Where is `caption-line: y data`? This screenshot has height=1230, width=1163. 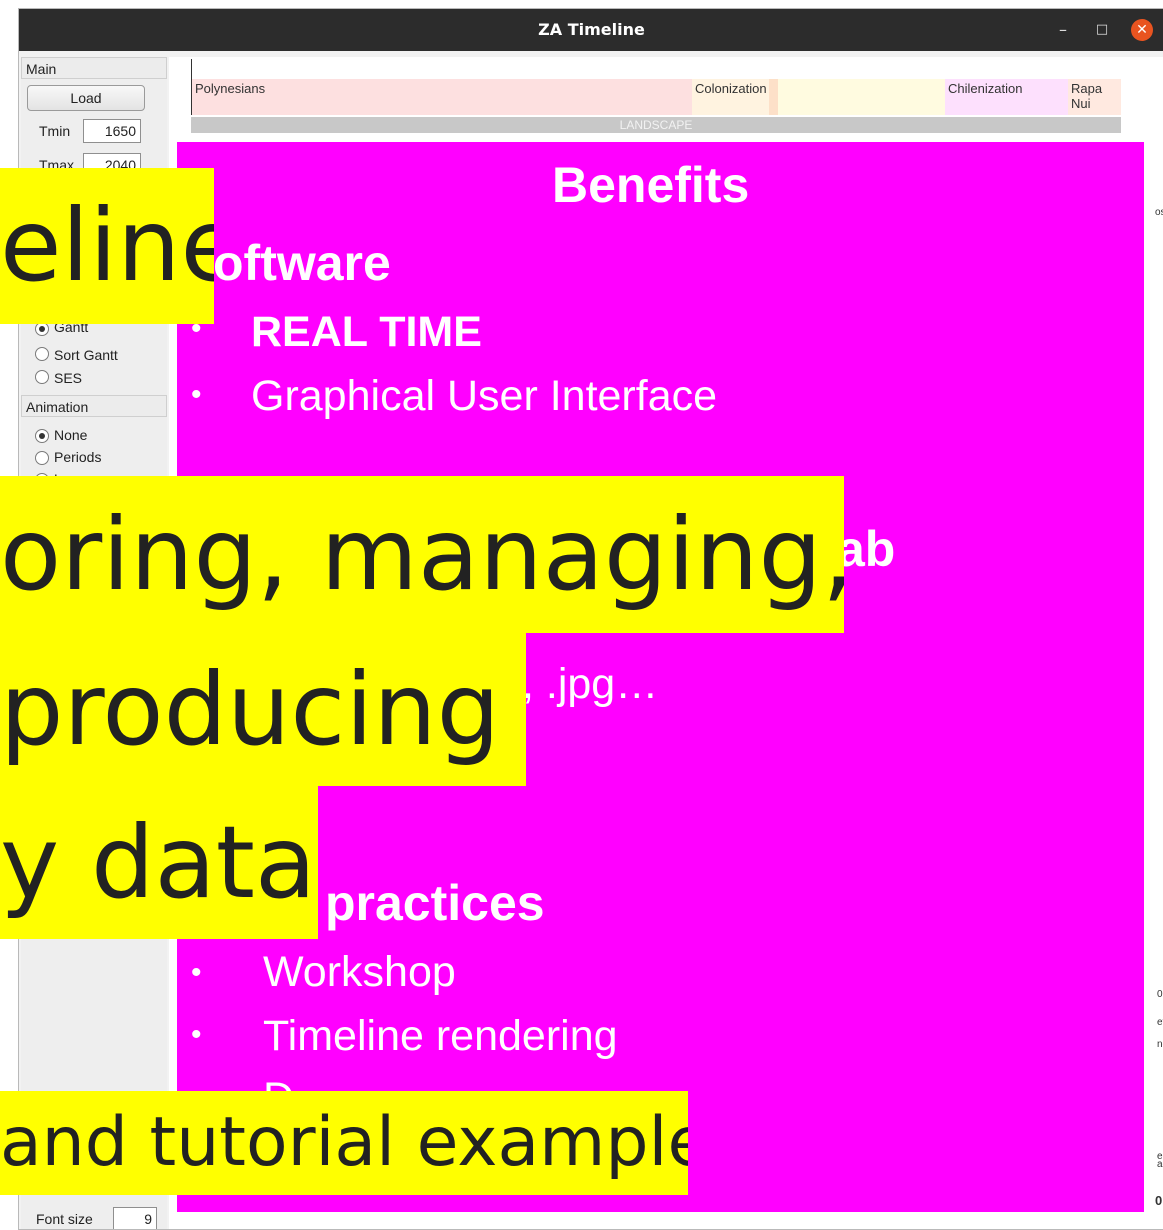
caption-line: y data is located at coordinates (159, 862).